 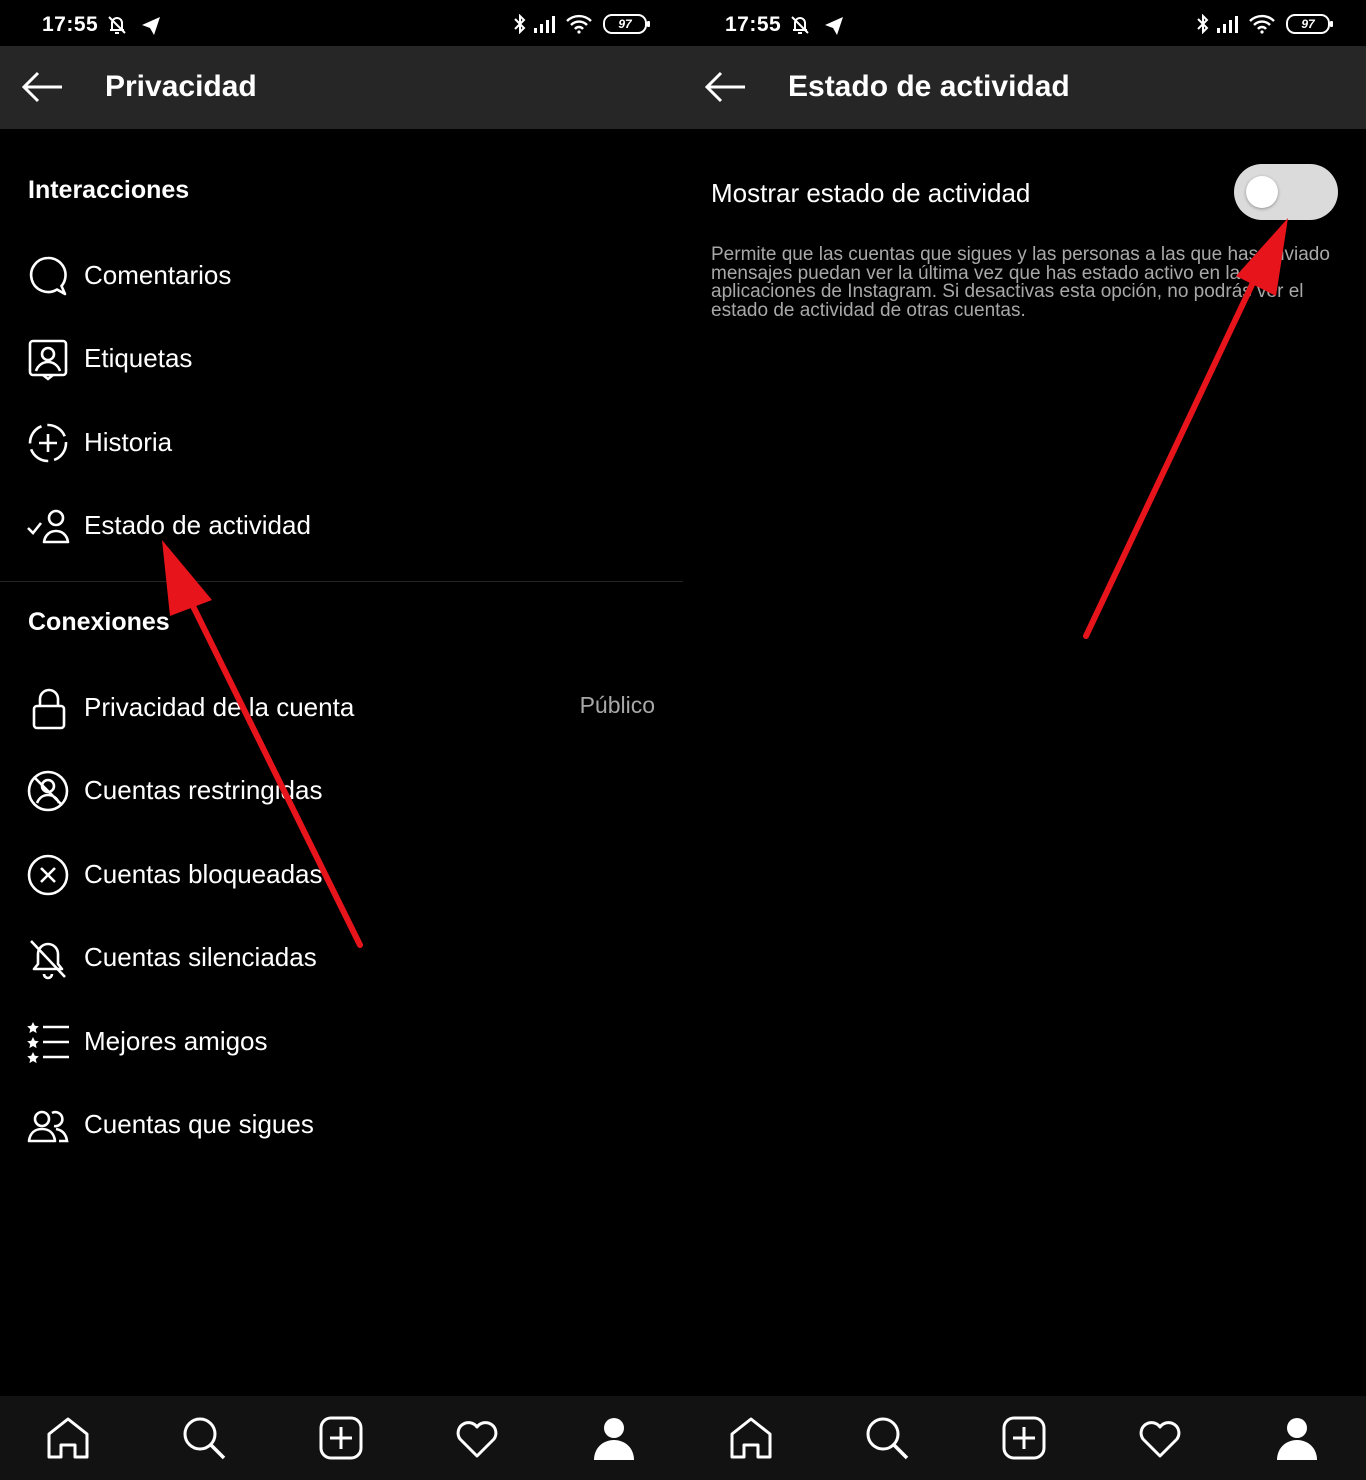 I want to click on section-title-connections: Conexiones, so click(x=99, y=622).